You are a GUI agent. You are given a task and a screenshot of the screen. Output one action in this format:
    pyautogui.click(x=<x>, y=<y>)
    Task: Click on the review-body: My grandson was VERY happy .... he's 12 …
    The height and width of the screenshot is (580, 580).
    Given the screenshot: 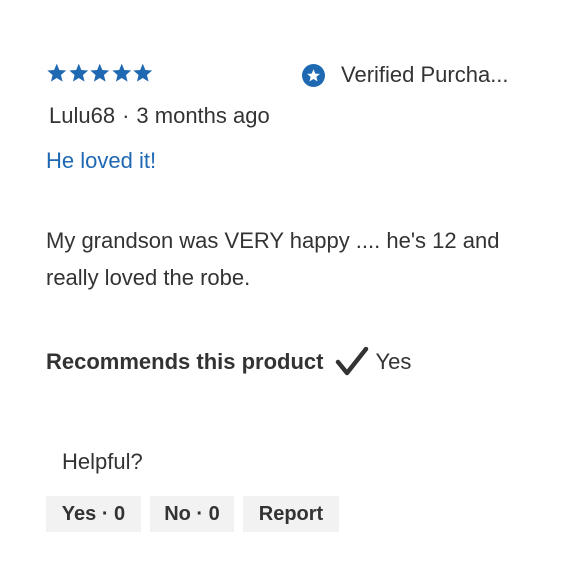 What is the action you would take?
    pyautogui.click(x=273, y=259)
    